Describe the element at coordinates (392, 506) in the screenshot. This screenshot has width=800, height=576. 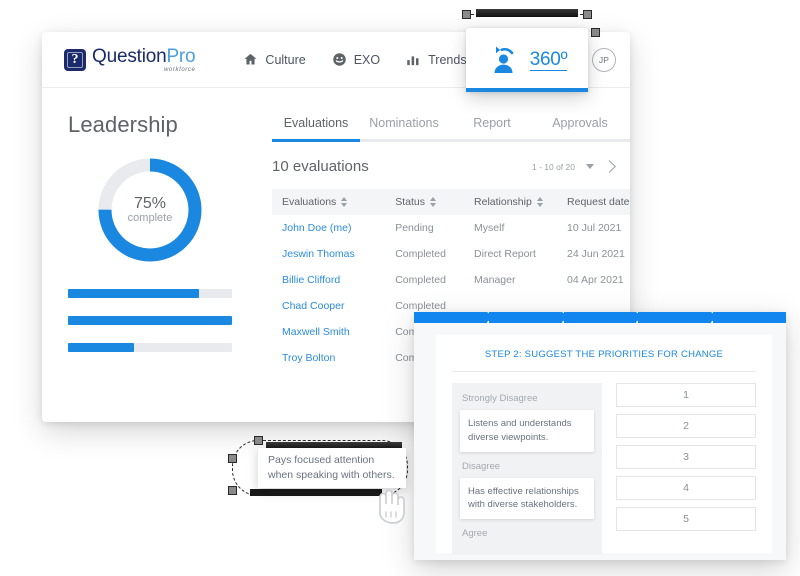
I see `grabbing-hand-cursor` at that location.